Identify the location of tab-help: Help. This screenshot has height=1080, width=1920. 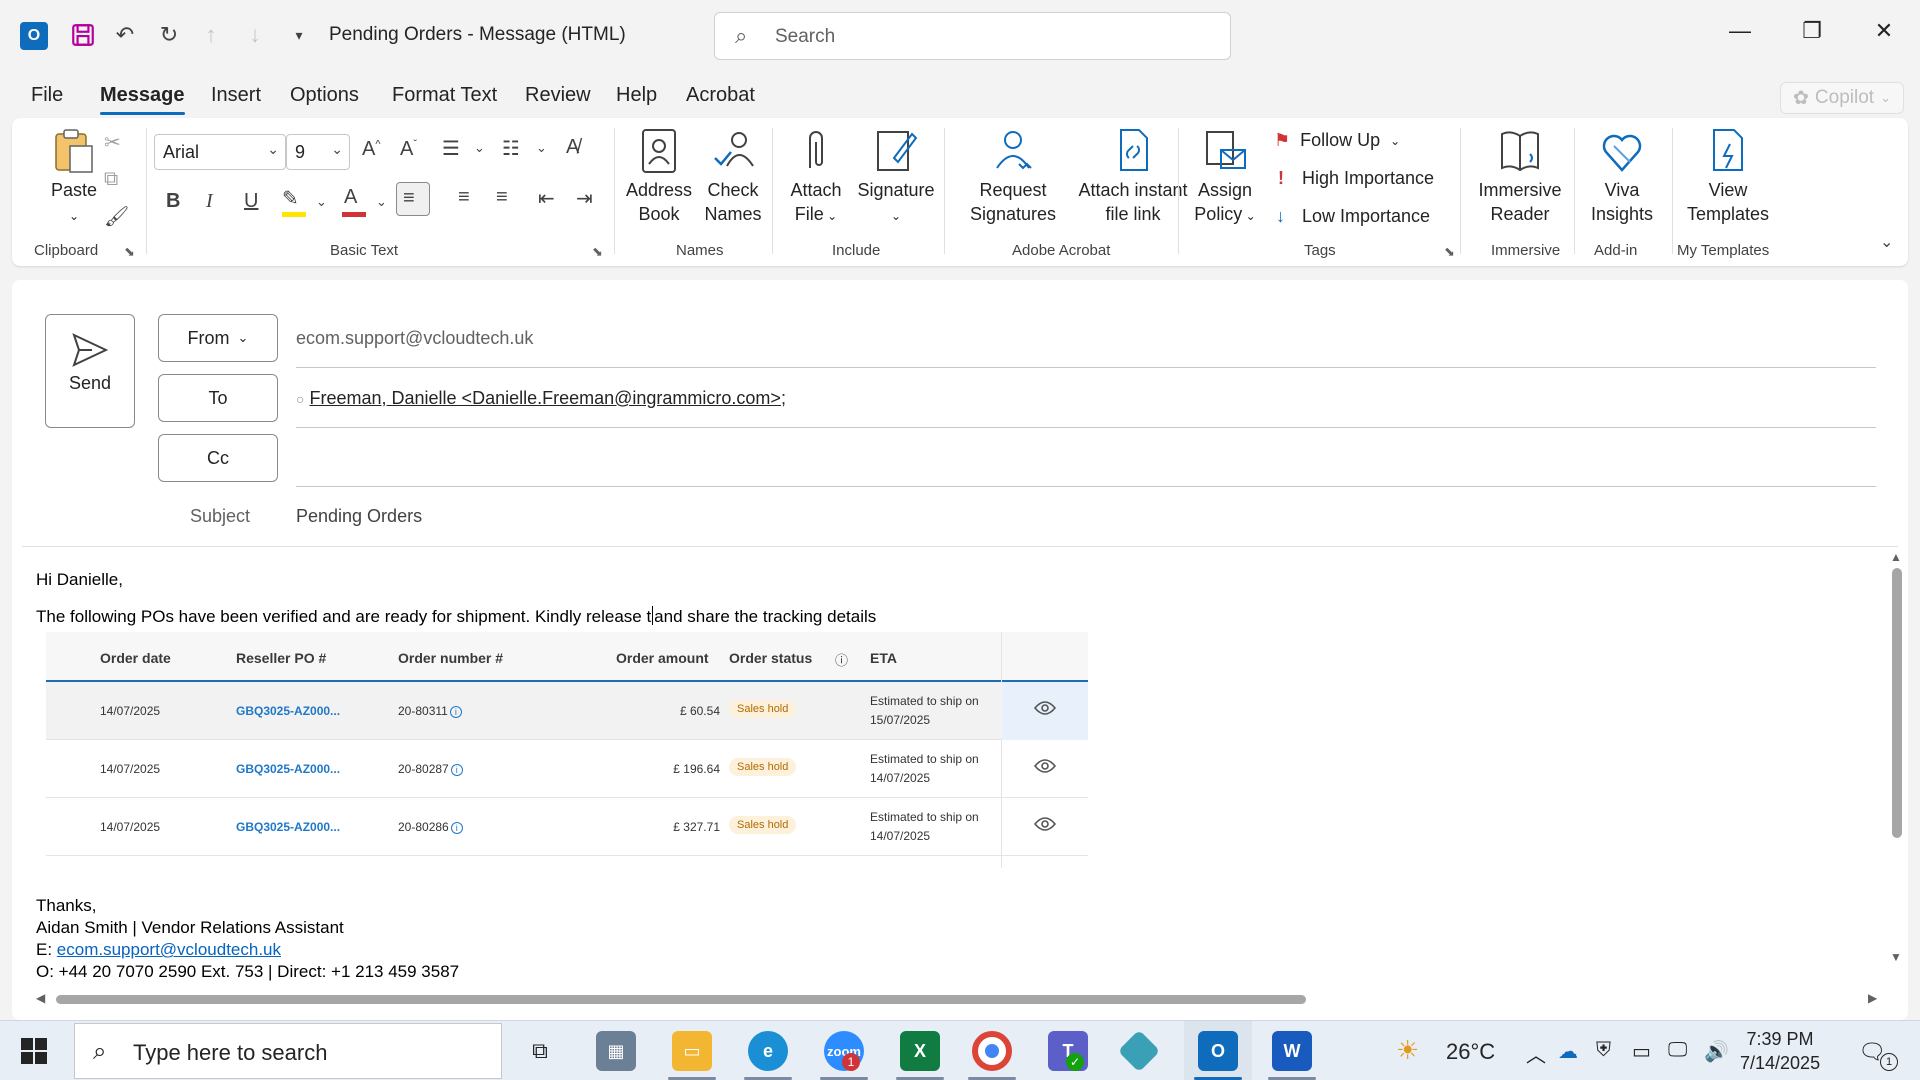
(636, 95).